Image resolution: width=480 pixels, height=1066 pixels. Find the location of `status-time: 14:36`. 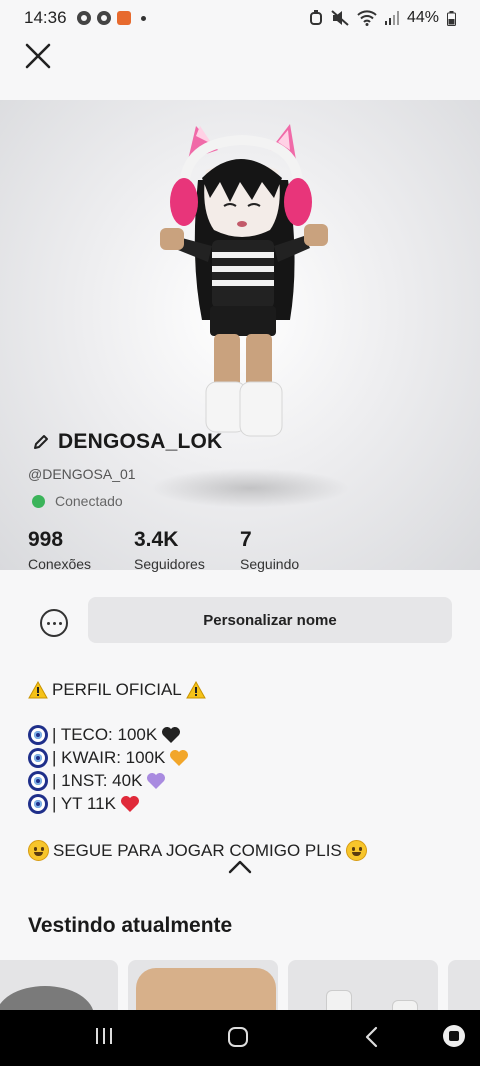

status-time: 14:36 is located at coordinates (45, 17).